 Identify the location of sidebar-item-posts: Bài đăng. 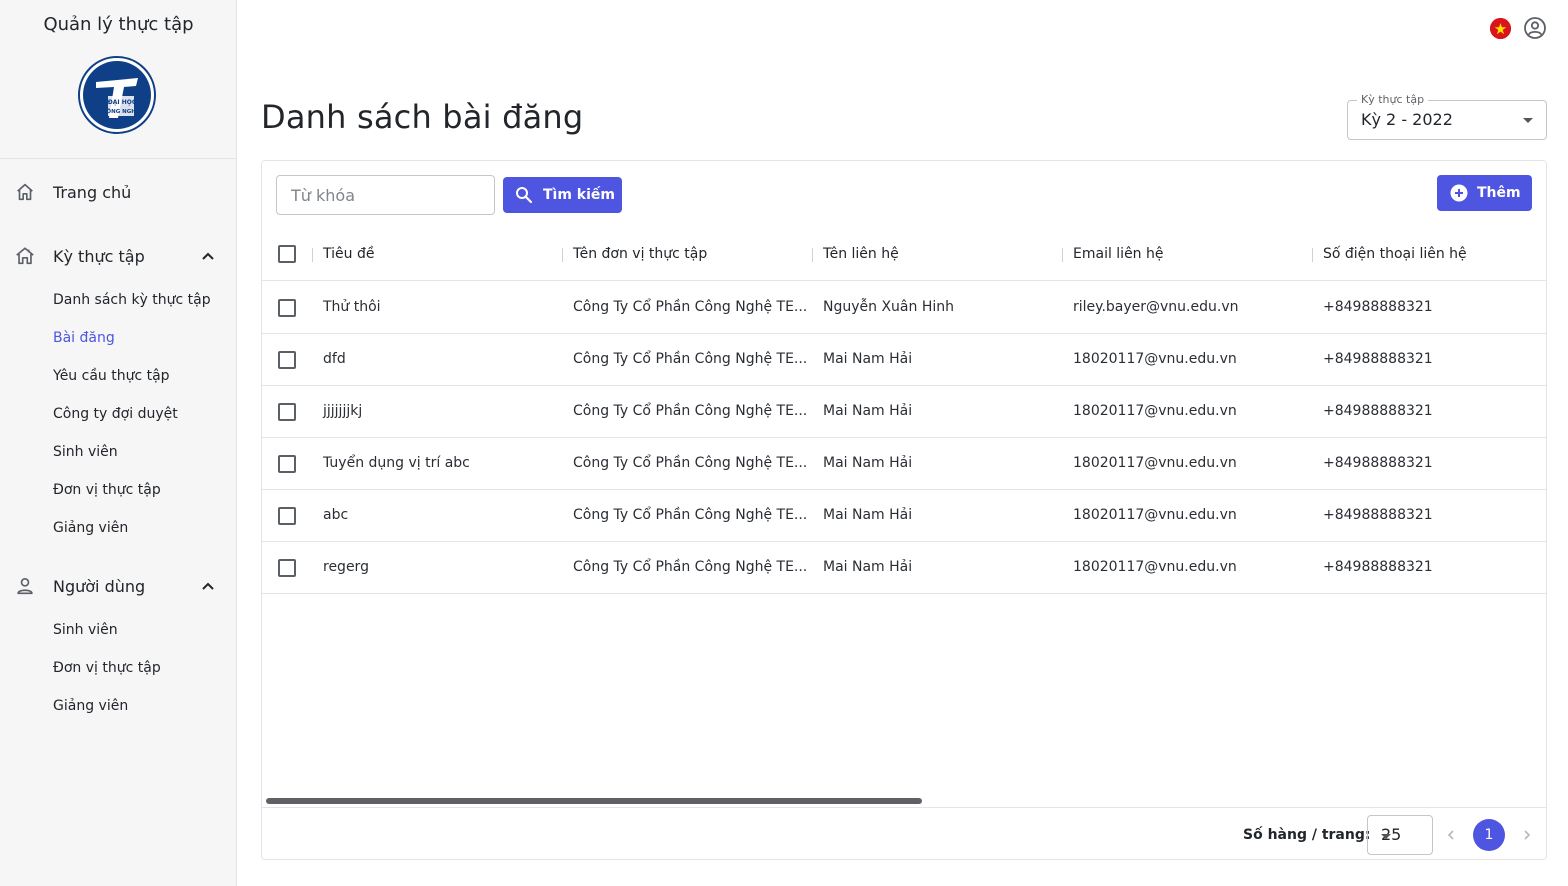
(84, 338).